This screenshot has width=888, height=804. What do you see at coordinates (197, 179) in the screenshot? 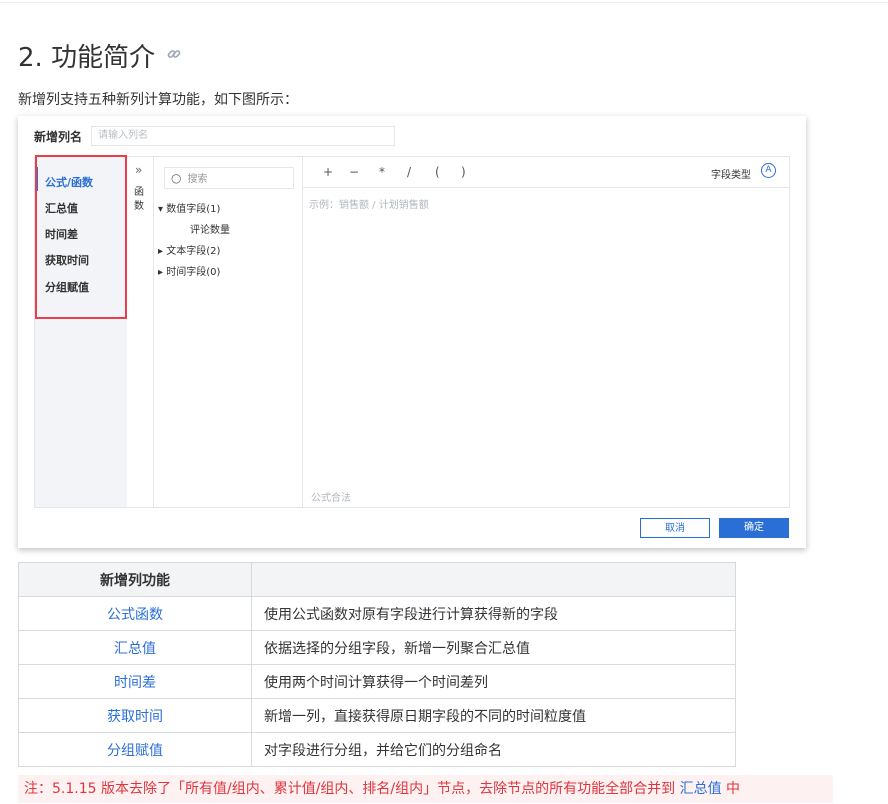
I see `field-search-placeholder: 搜索` at bounding box center [197, 179].